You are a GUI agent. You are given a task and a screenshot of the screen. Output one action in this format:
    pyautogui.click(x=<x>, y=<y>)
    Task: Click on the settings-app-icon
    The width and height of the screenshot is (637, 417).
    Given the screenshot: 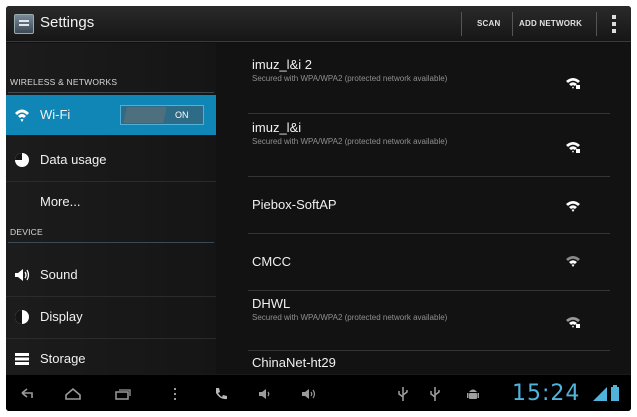 What is the action you would take?
    pyautogui.click(x=24, y=24)
    